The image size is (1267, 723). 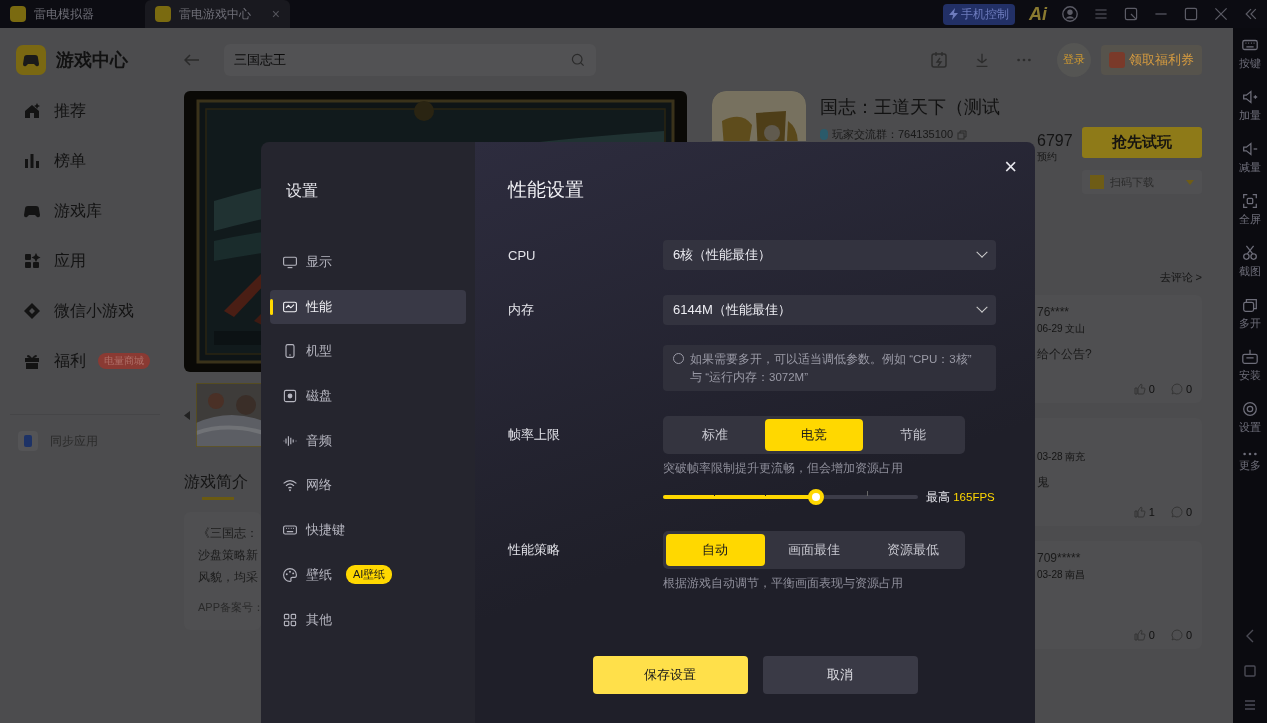 What do you see at coordinates (28, 441) in the screenshot?
I see `phone-sync-icon` at bounding box center [28, 441].